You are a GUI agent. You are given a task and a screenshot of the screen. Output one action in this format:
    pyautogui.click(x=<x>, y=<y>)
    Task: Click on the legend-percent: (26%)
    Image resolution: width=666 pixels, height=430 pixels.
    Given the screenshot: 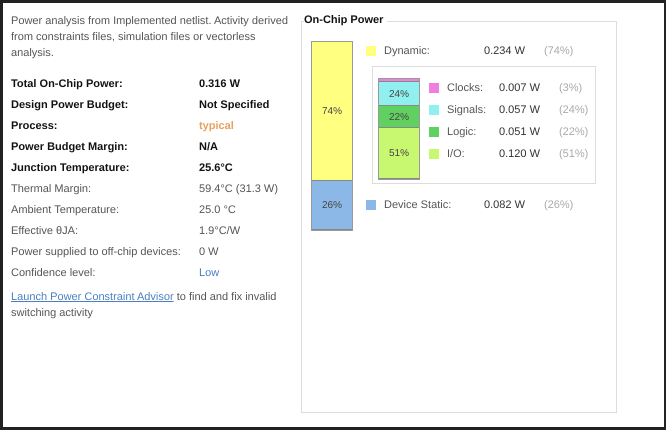 What is the action you would take?
    pyautogui.click(x=559, y=205)
    